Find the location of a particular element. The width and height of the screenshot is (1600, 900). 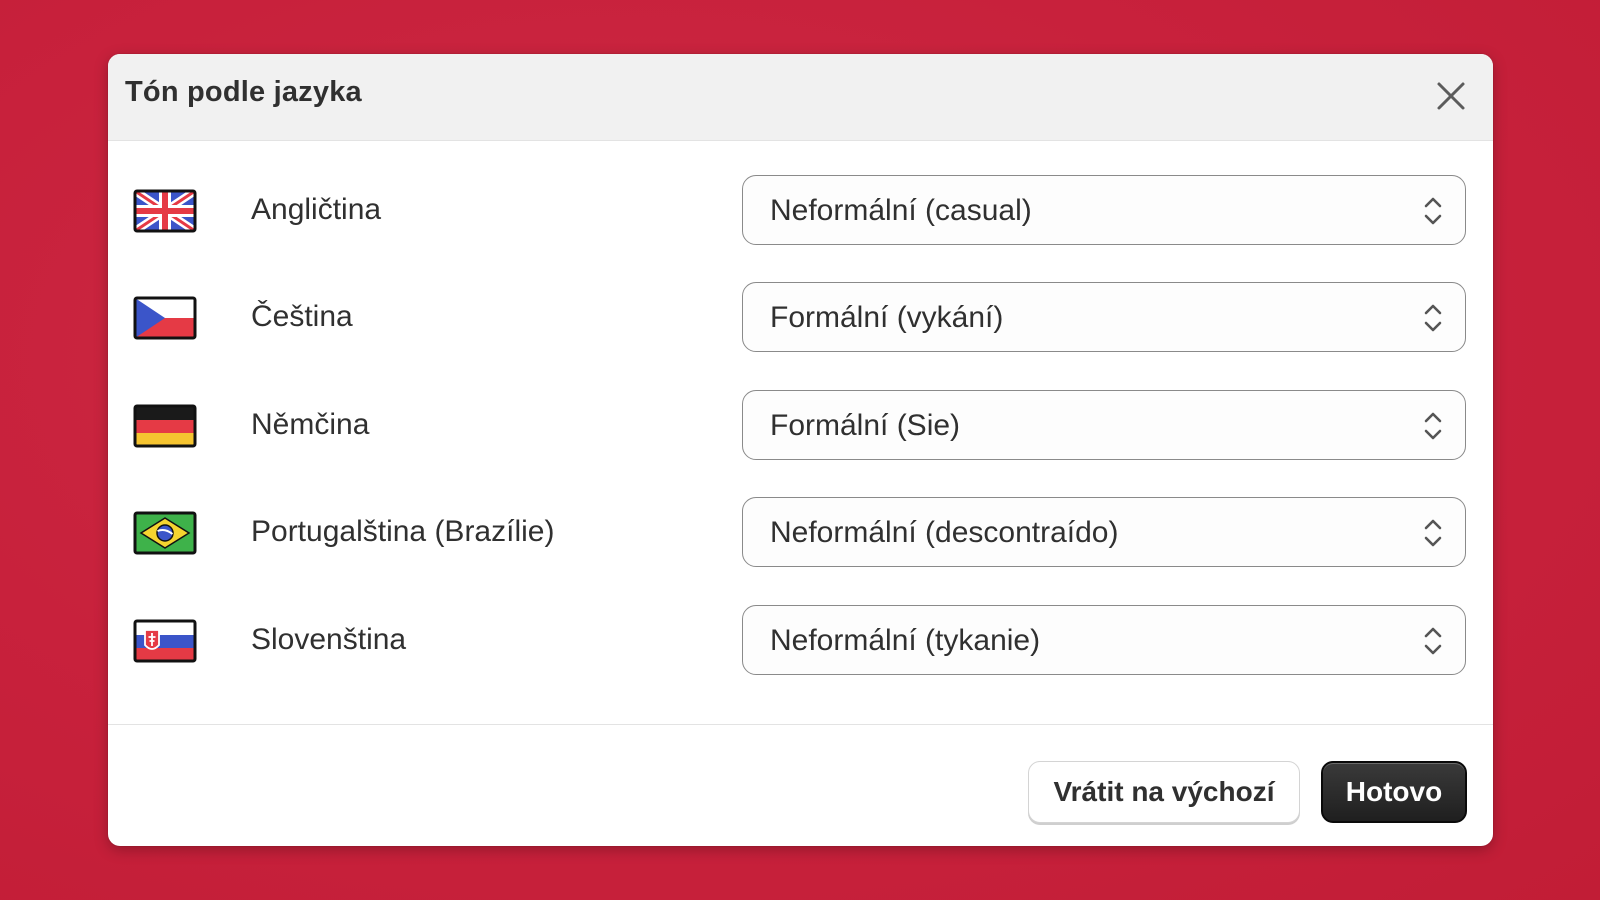

language-row-slovak: Slovenština Neformální (tykanie) is located at coordinates (800, 641).